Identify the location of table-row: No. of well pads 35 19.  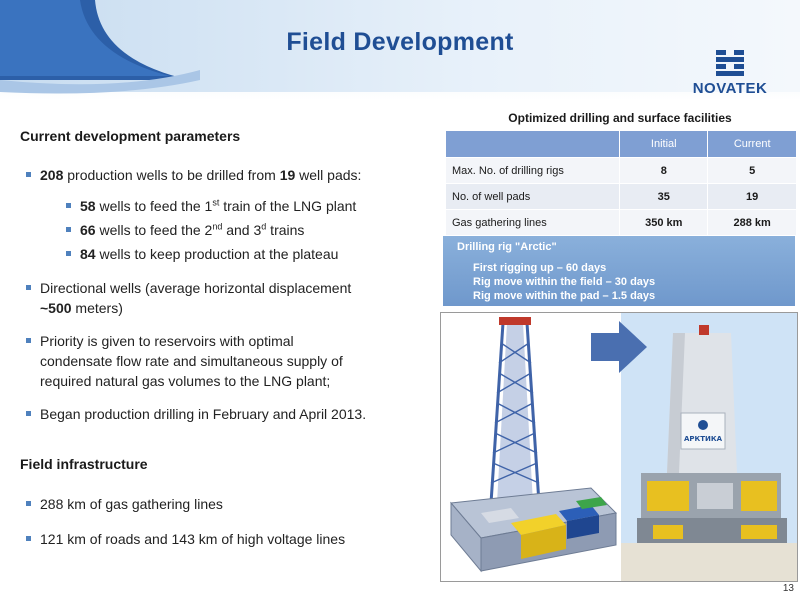
(620, 196).